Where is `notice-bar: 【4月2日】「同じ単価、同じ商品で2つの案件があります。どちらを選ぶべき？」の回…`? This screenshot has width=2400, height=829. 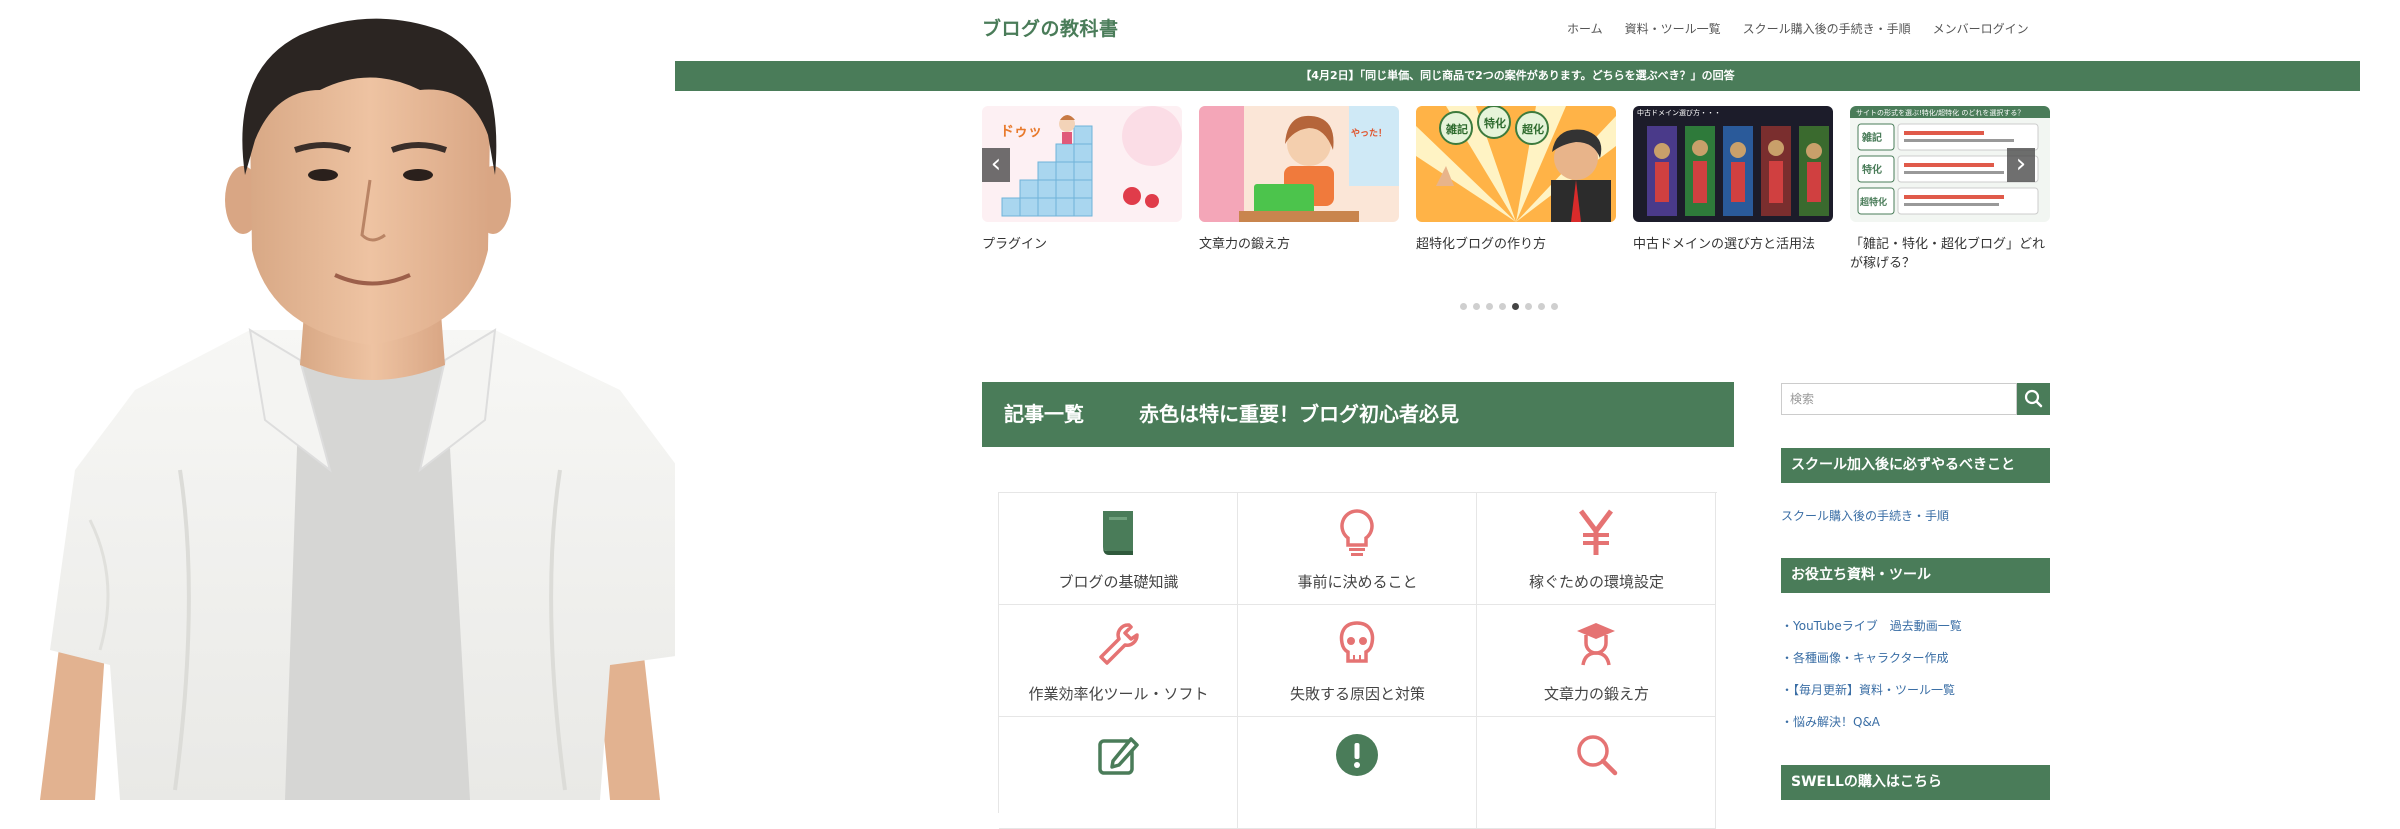
notice-bar: 【4月2日】「同じ単価、同じ商品で2つの案件があります。どちらを選ぶべき？」の回… is located at coordinates (1517, 76).